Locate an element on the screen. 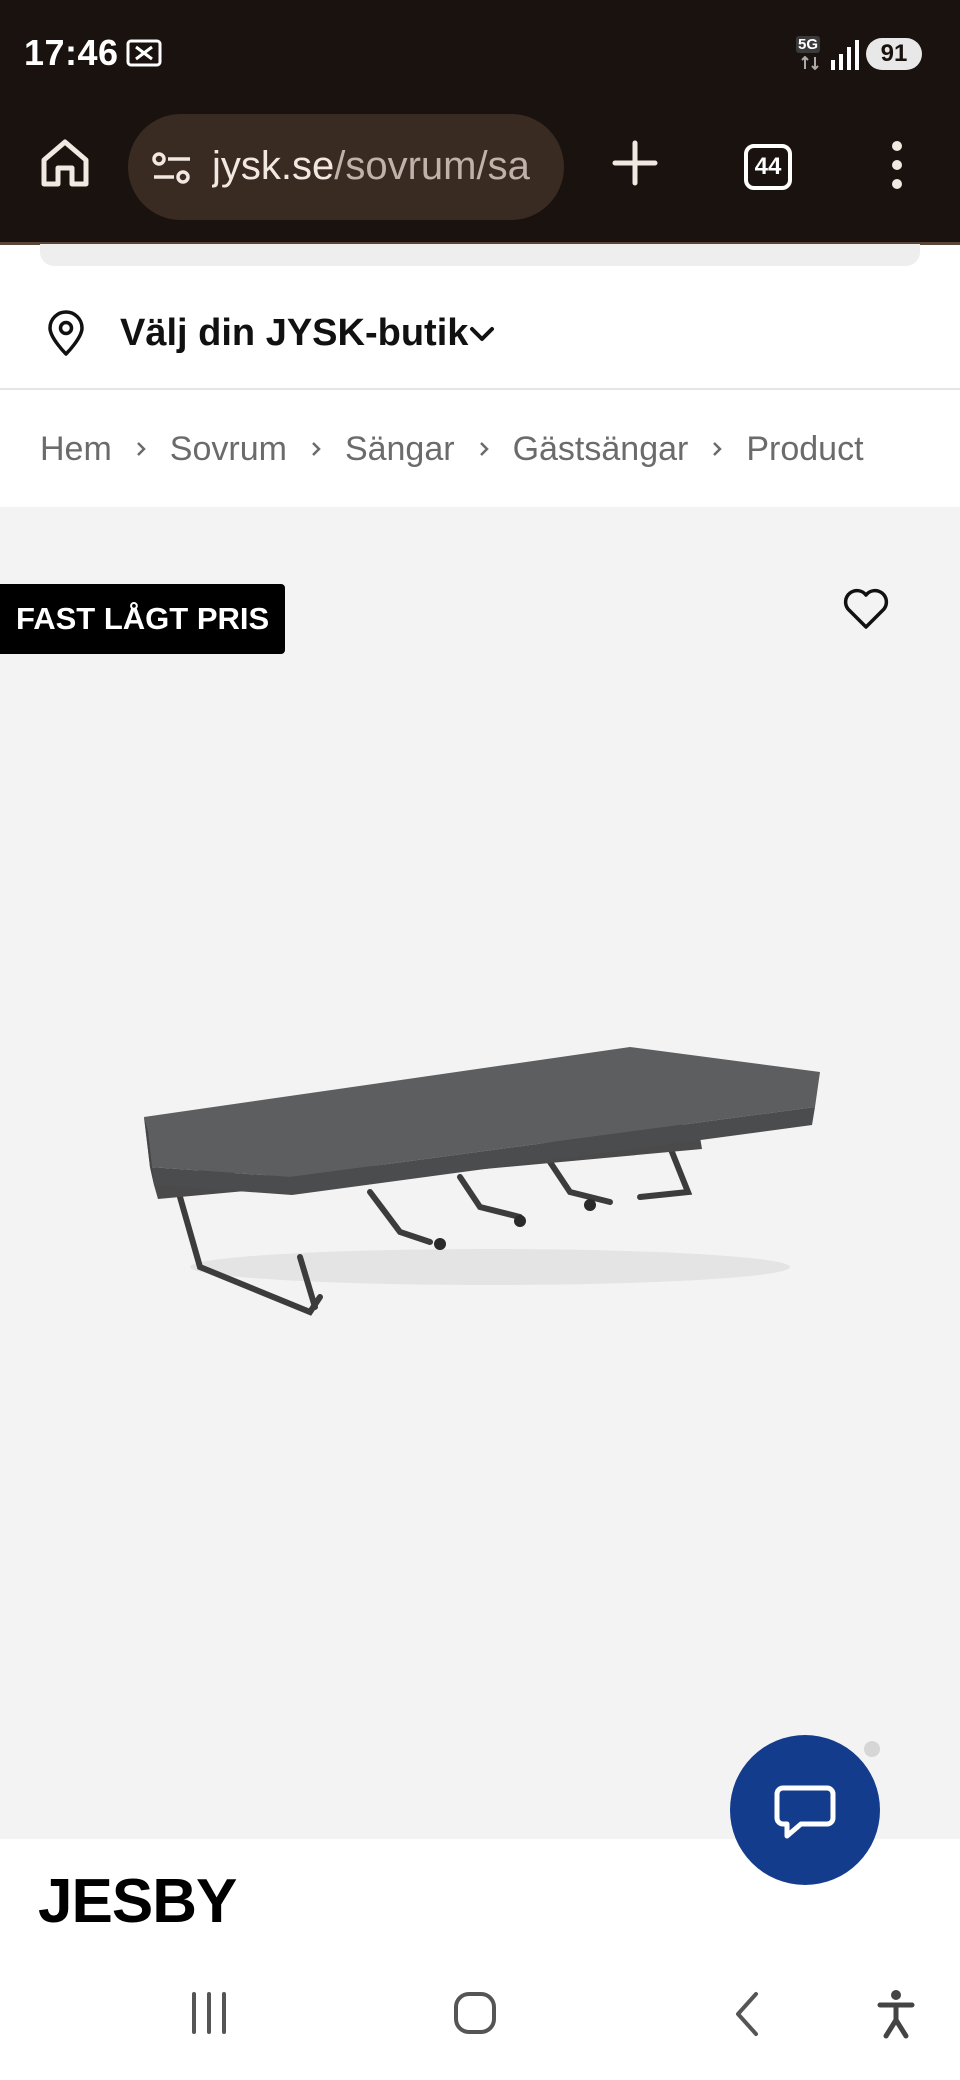  browser-toolbar: jysk.se/sovrum/sa 44 is located at coordinates (480, 177).